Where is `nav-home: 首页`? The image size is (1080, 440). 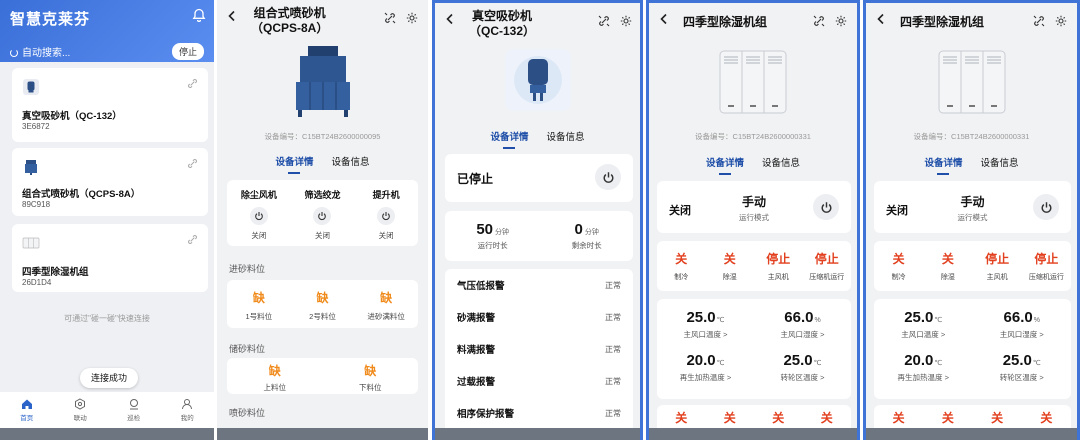 nav-home: 首页 is located at coordinates (27, 410).